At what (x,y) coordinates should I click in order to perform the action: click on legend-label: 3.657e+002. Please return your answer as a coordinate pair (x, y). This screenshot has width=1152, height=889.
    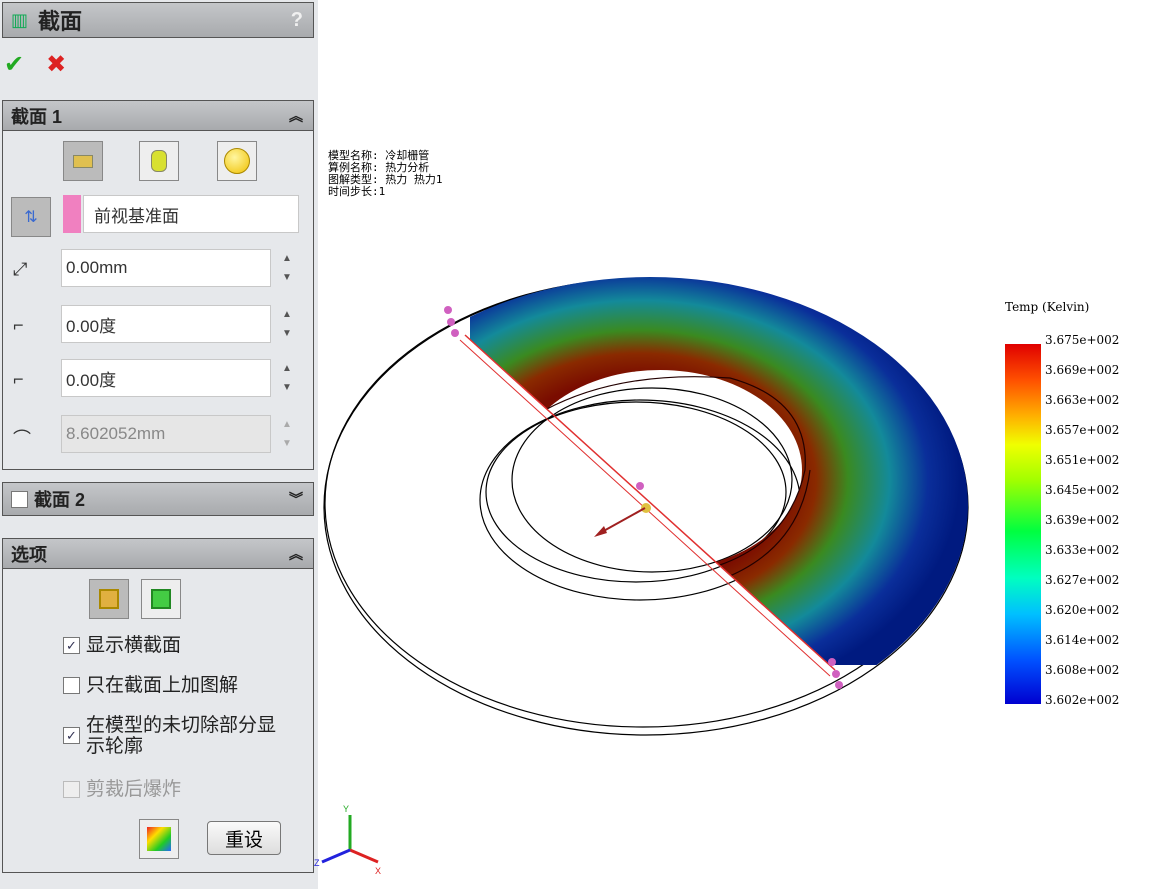
    Looking at the image, I should click on (1082, 430).